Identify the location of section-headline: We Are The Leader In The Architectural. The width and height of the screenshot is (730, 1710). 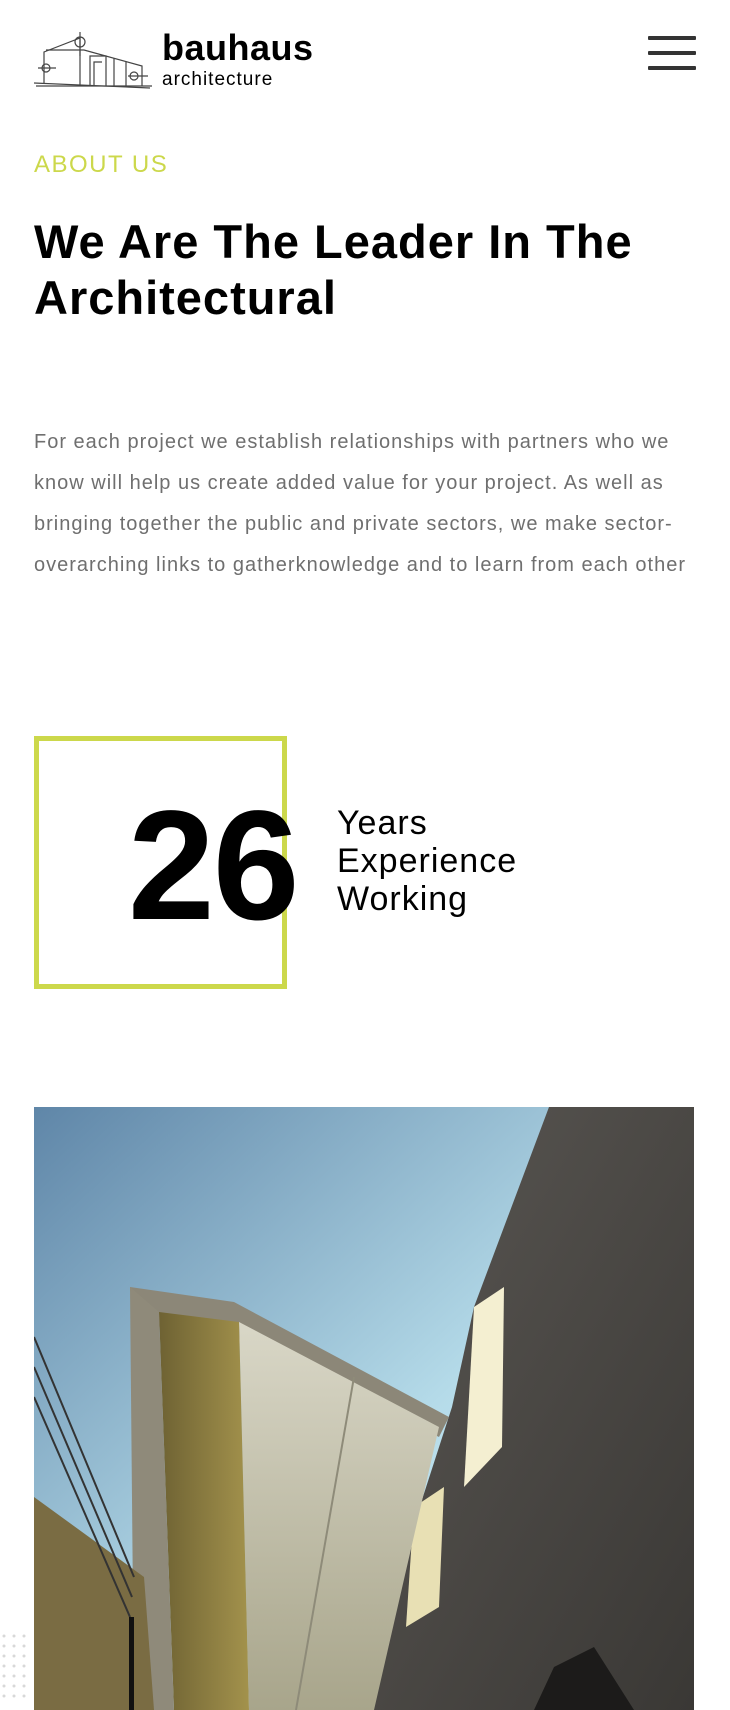
(333, 269).